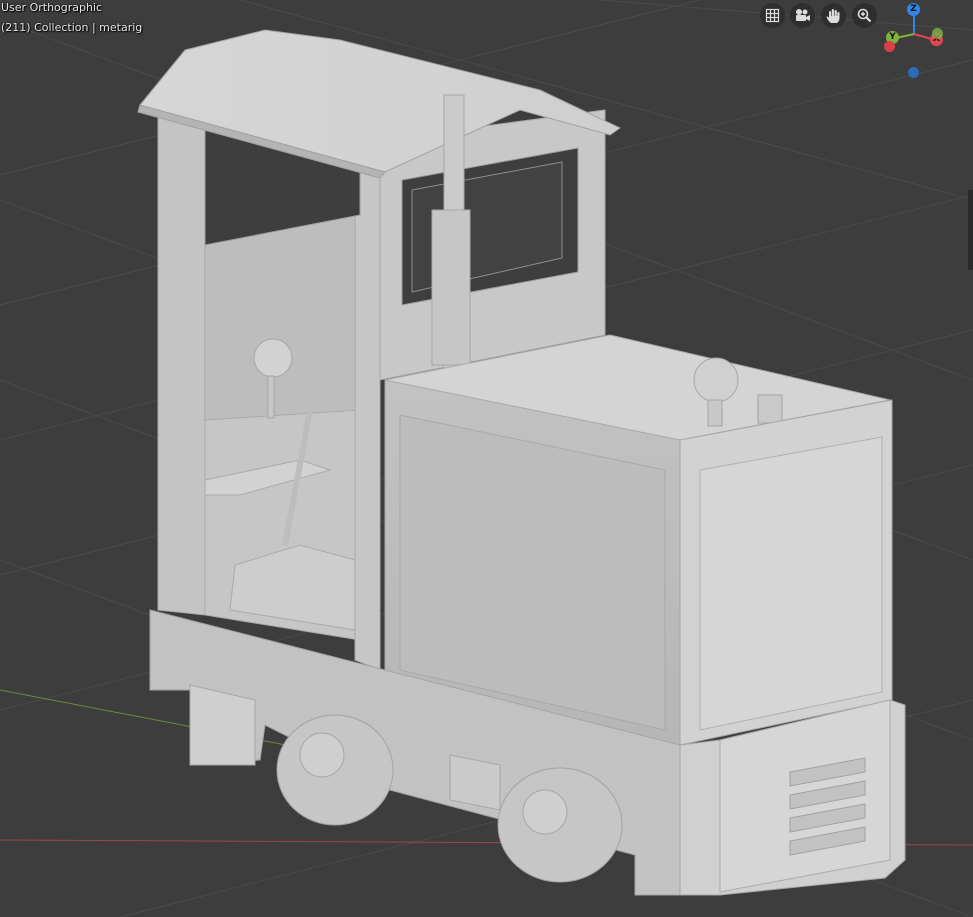 This screenshot has width=973, height=917. I want to click on headlight-mount, so click(715, 413).